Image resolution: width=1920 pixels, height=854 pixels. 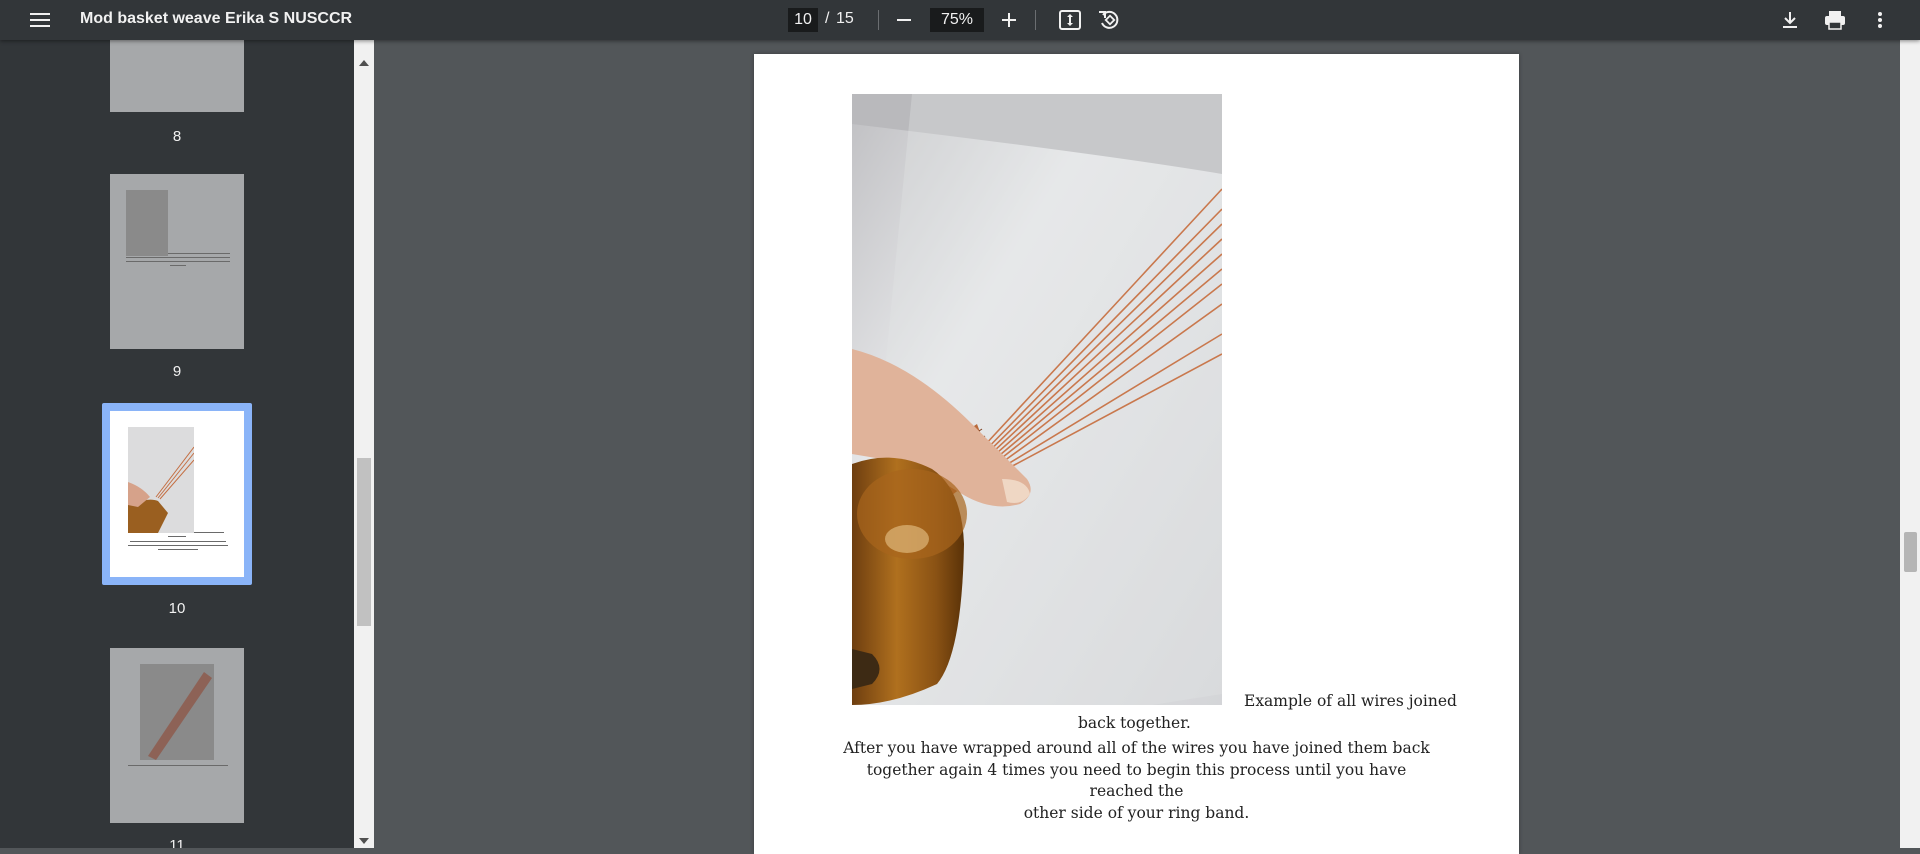 I want to click on printer-icon, so click(x=1835, y=20).